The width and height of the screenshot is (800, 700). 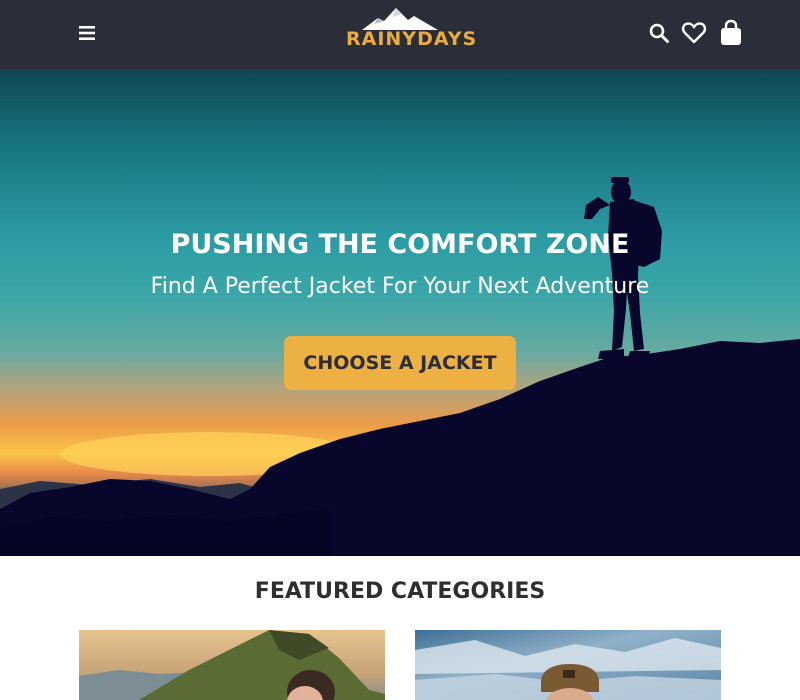 What do you see at coordinates (400, 19) in the screenshot?
I see `mountain-logo-icon` at bounding box center [400, 19].